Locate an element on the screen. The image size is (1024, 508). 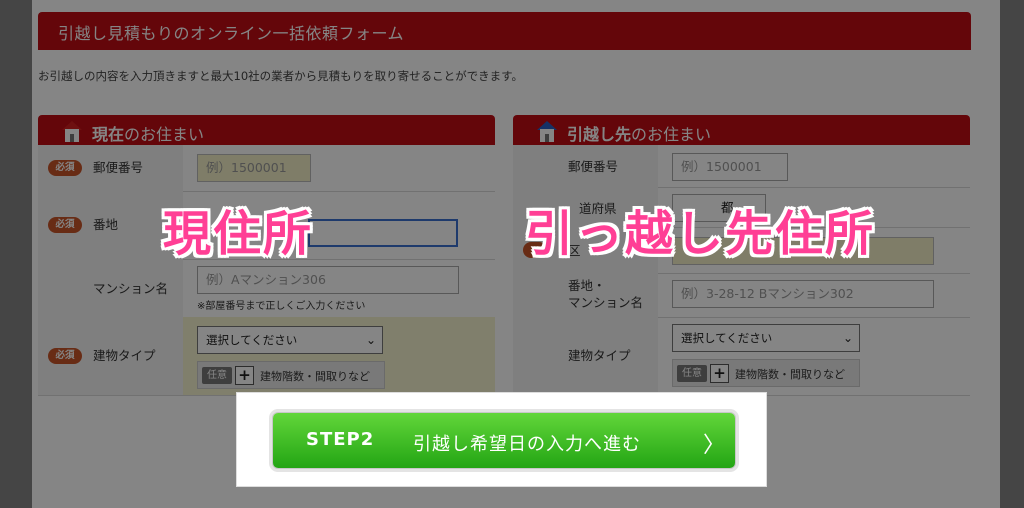
postal-code-input: 例）1500001 is located at coordinates (254, 168).